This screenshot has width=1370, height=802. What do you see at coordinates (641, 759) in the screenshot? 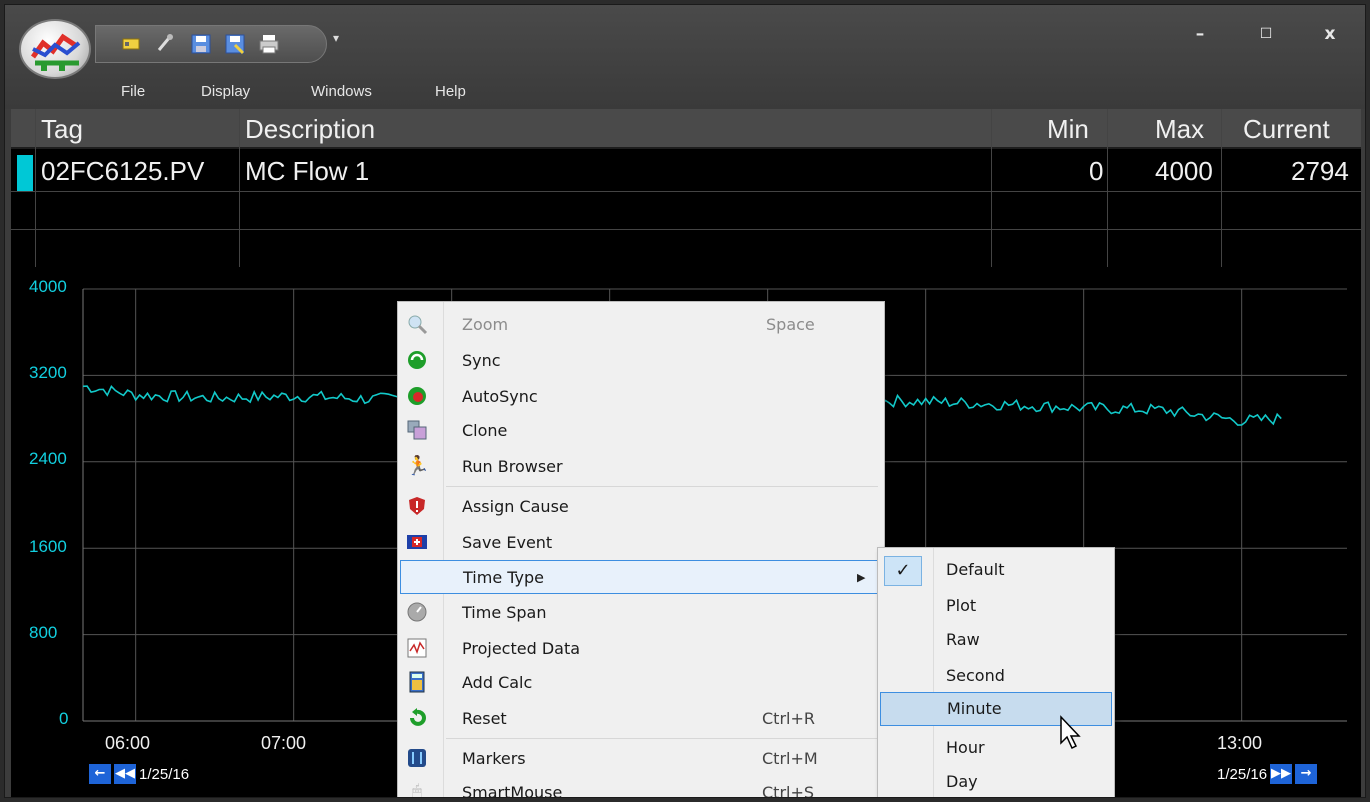
I see `menu-item-markers: Markers Ctrl+M` at bounding box center [641, 759].